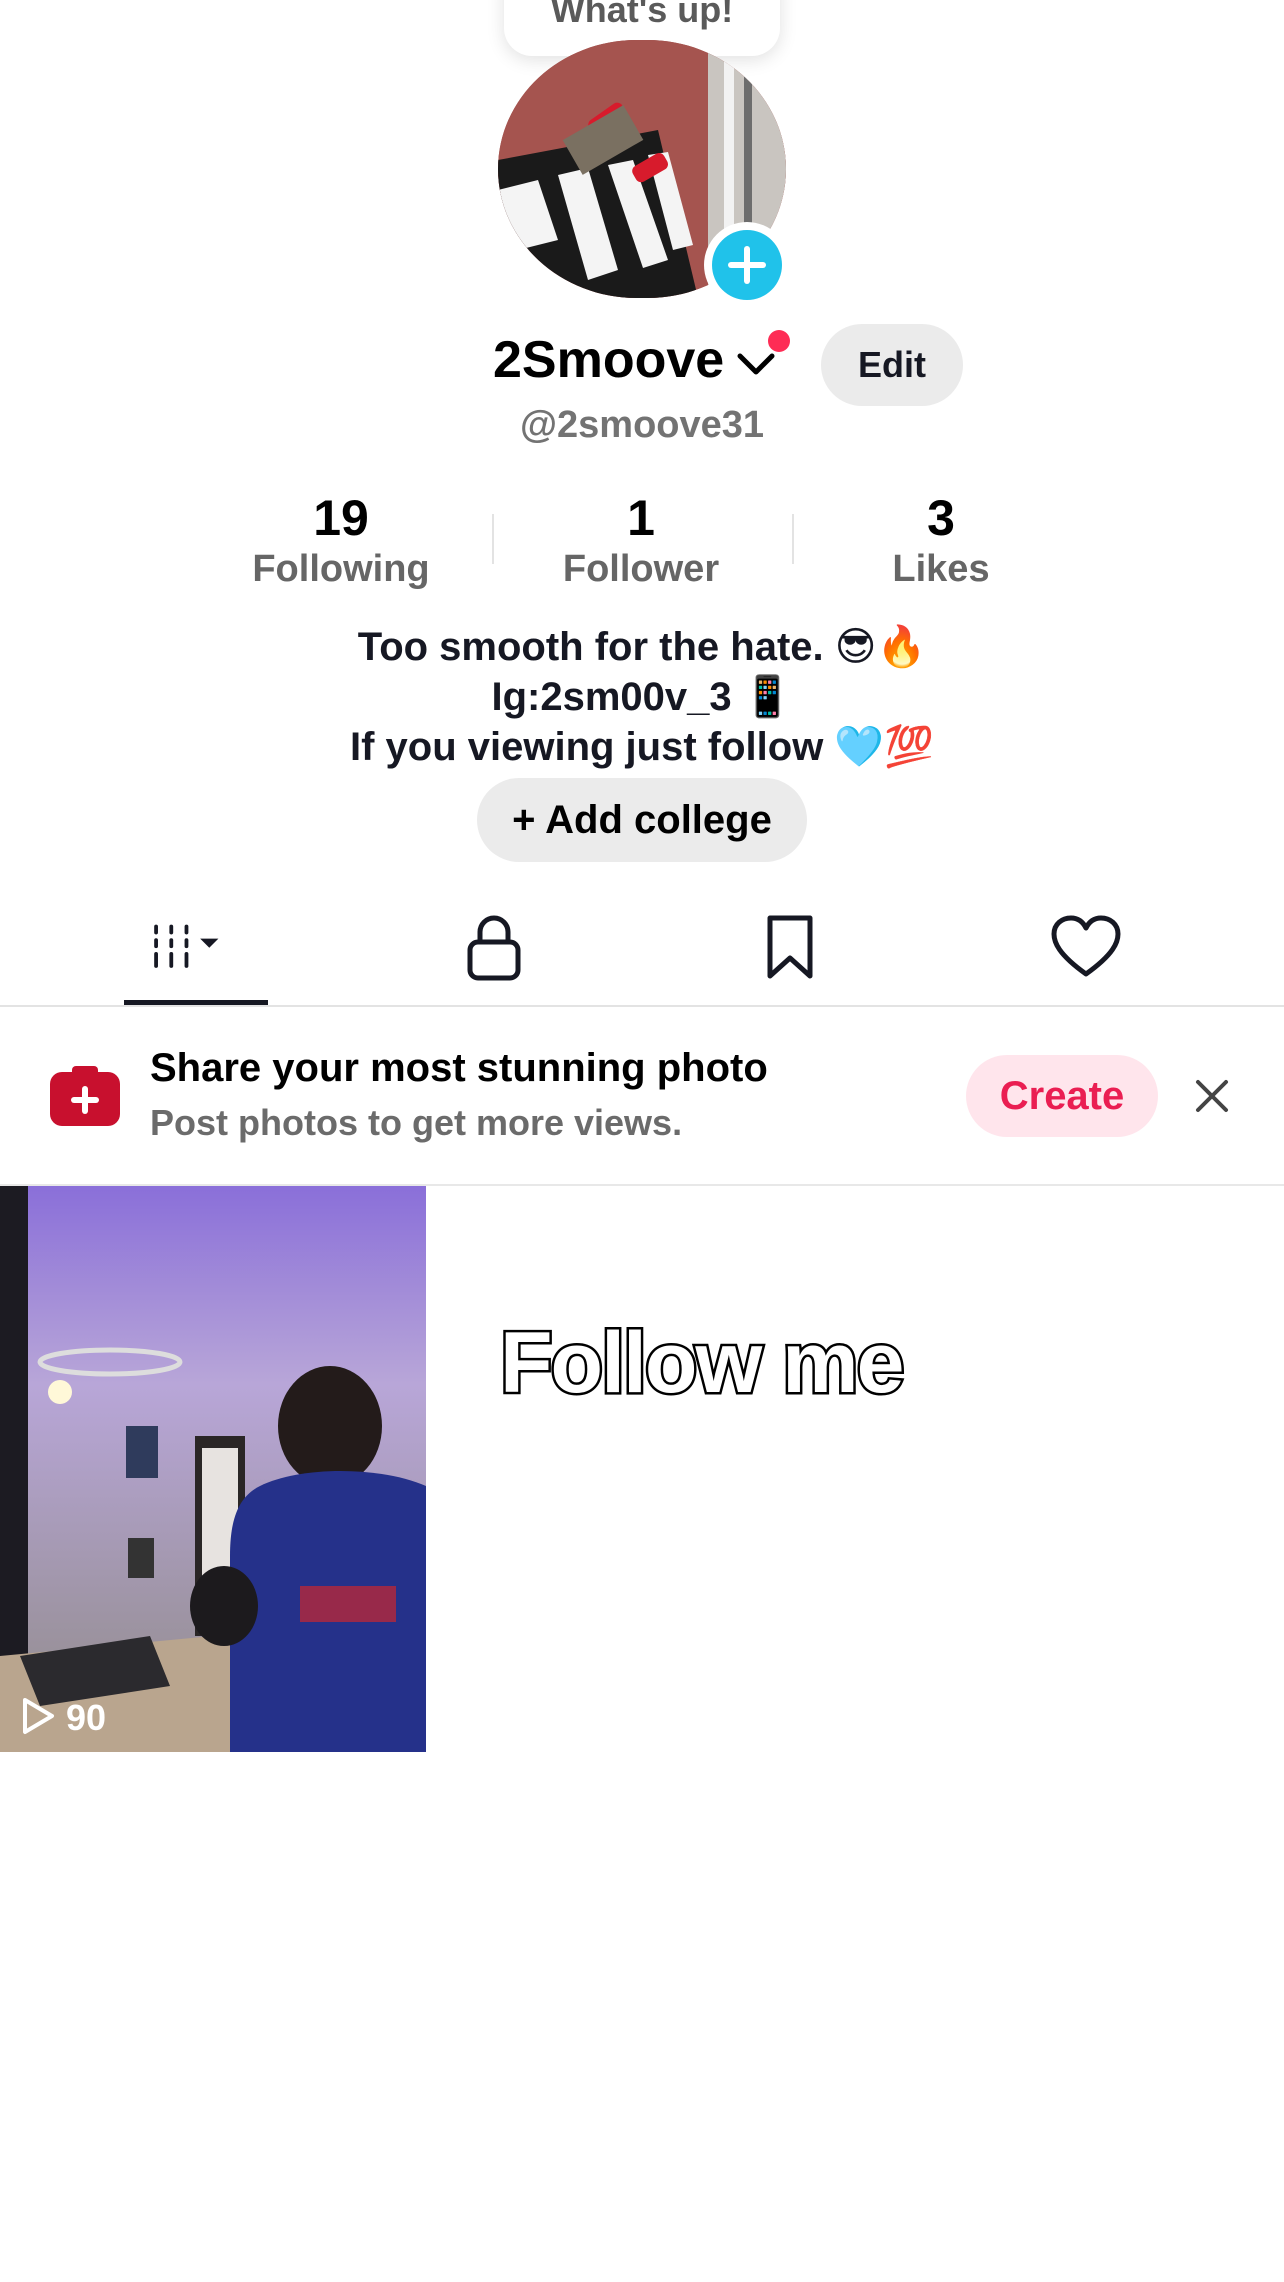 The image size is (1284, 2282). What do you see at coordinates (642, 820) in the screenshot?
I see `add-college-button: + Add college` at bounding box center [642, 820].